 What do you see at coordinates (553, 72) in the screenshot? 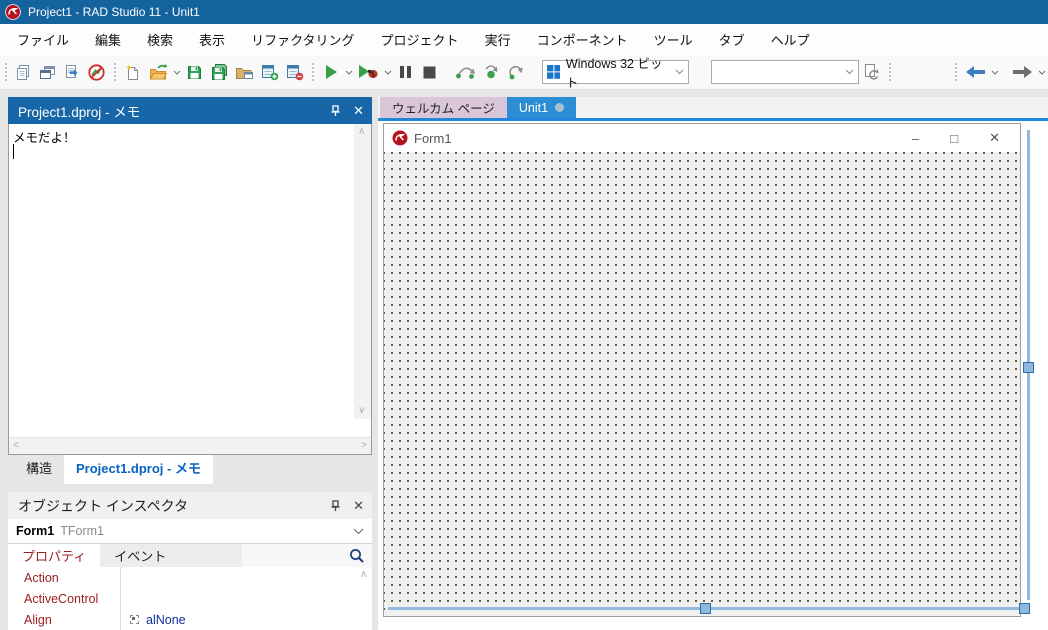
I see `windows-logo-icon` at bounding box center [553, 72].